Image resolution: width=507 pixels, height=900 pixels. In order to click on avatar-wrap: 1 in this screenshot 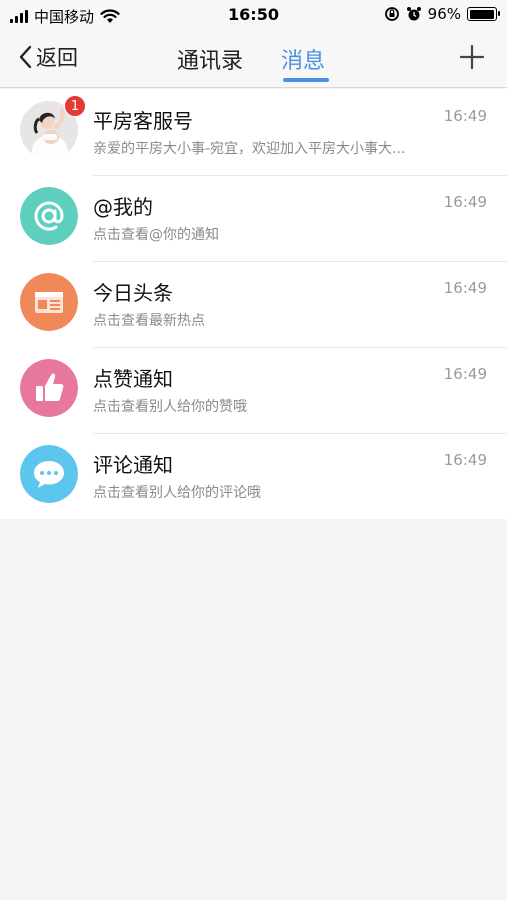, I will do `click(53, 127)`.